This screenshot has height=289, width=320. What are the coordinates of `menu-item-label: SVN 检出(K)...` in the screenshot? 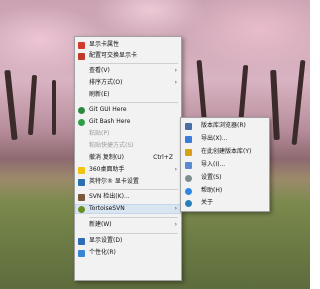 It's located at (109, 196).